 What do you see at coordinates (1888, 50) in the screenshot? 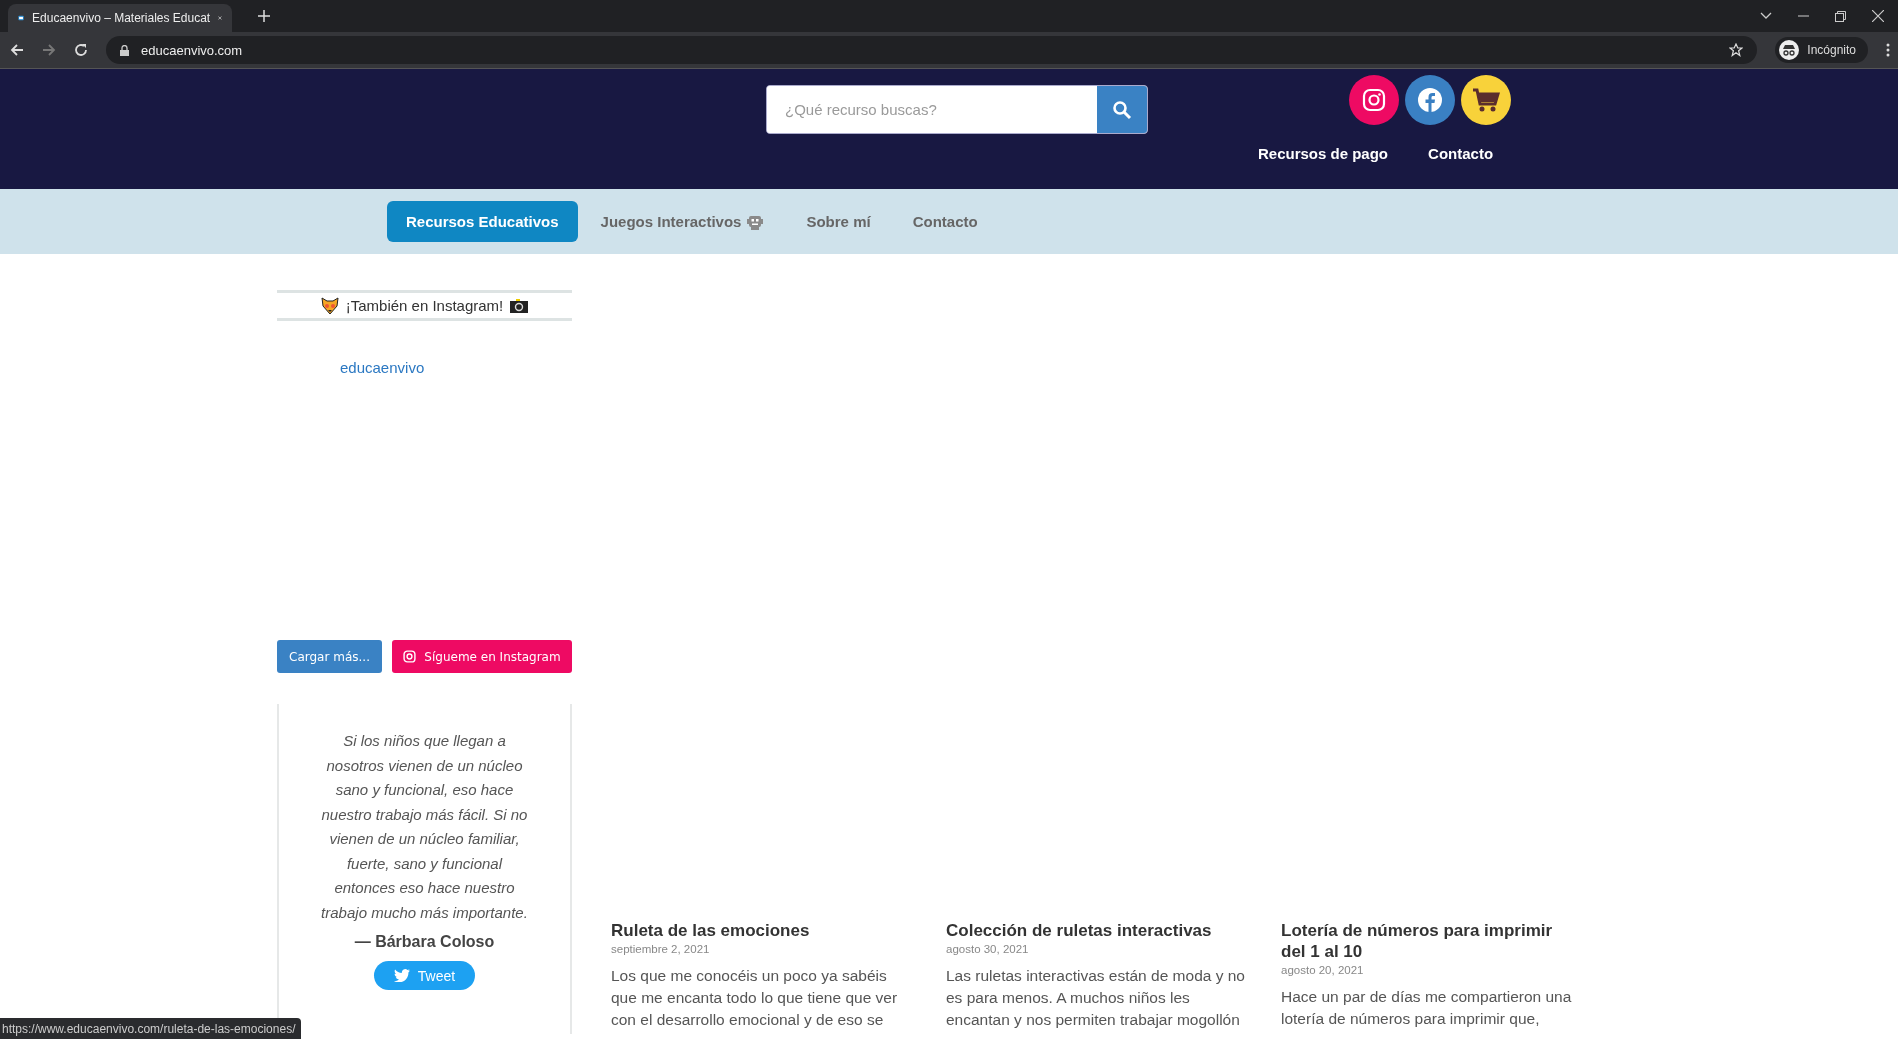
I see `more-vertical-icon` at bounding box center [1888, 50].